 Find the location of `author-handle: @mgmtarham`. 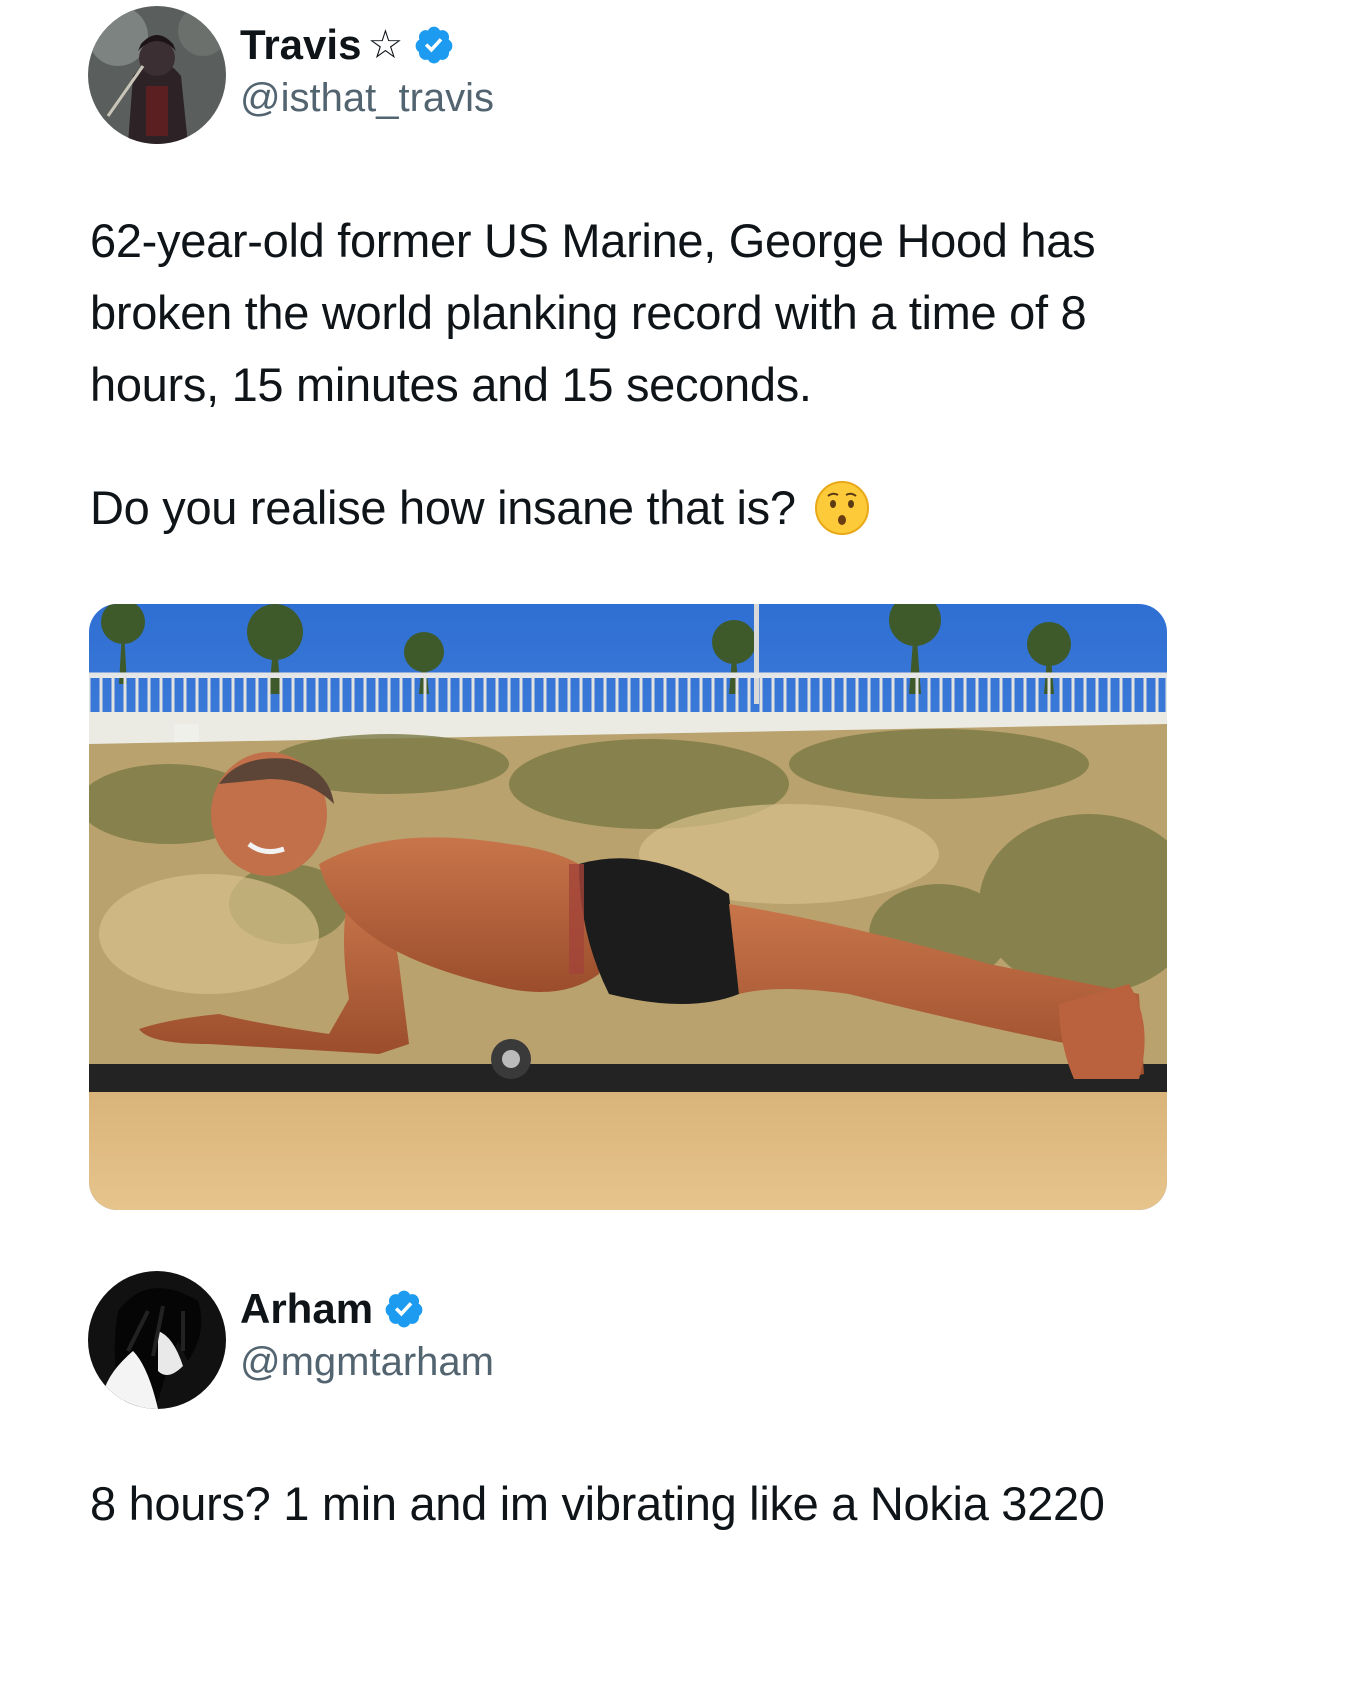

author-handle: @mgmtarham is located at coordinates (367, 1362).